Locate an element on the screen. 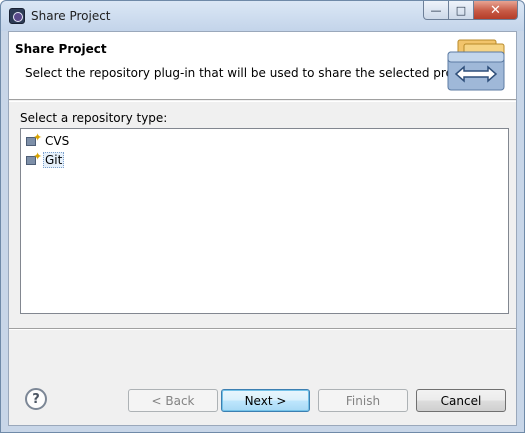 This screenshot has width=525, height=433. header-divider is located at coordinates (262, 101).